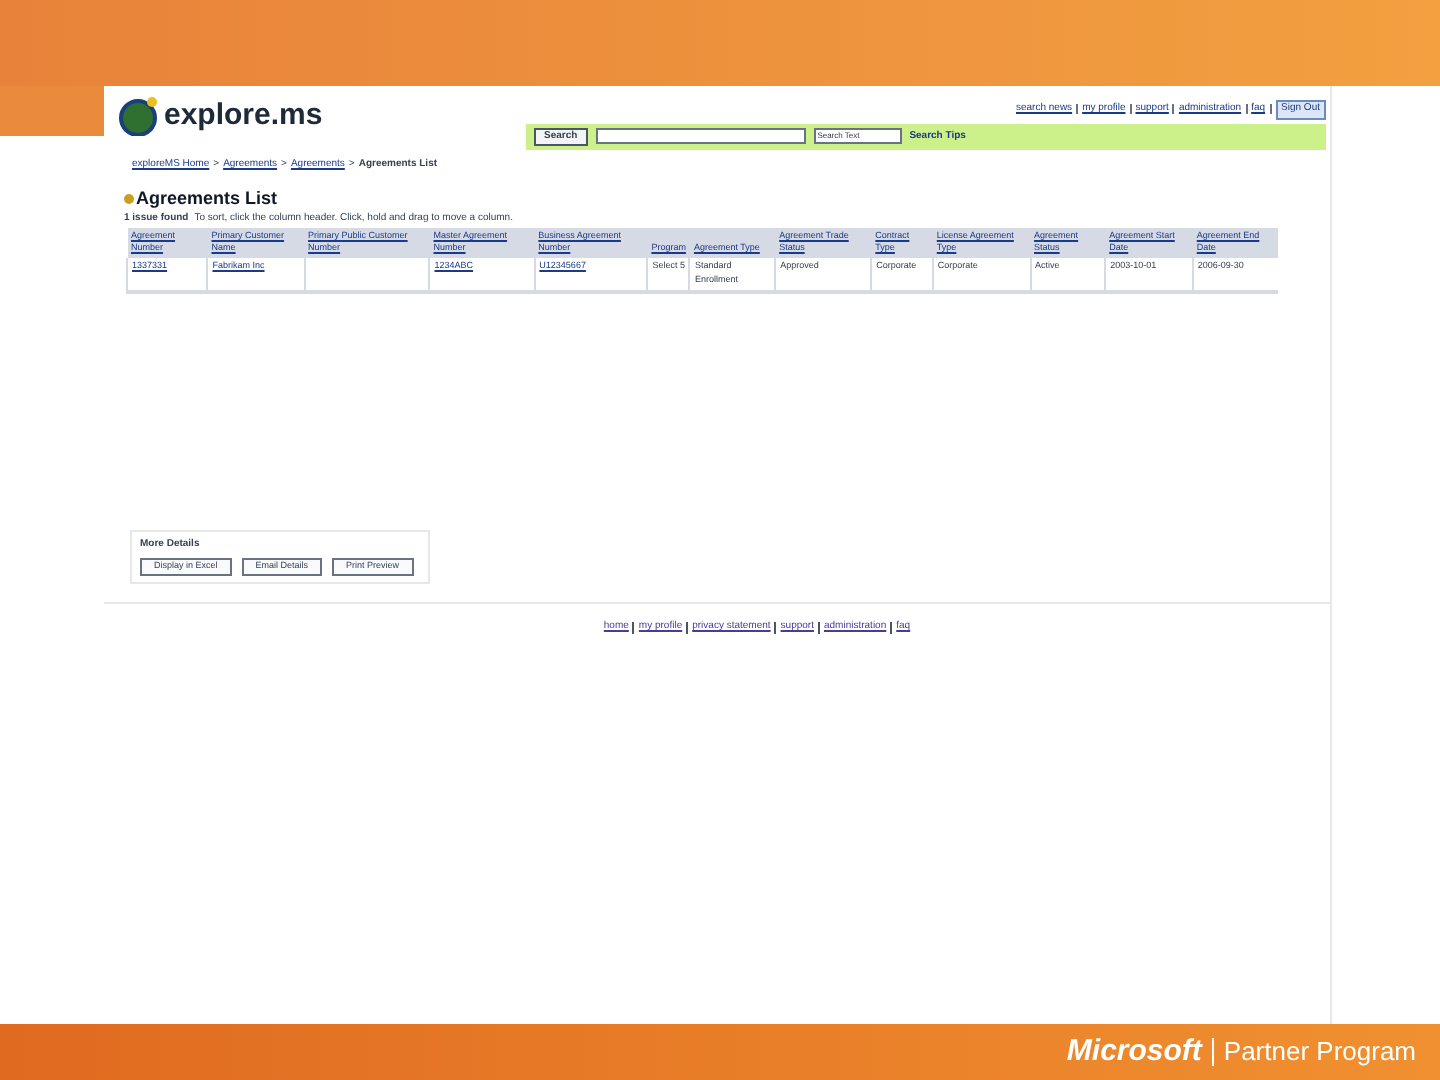 This screenshot has width=1440, height=1080. What do you see at coordinates (138, 116) in the screenshot?
I see `globe-logo-icon` at bounding box center [138, 116].